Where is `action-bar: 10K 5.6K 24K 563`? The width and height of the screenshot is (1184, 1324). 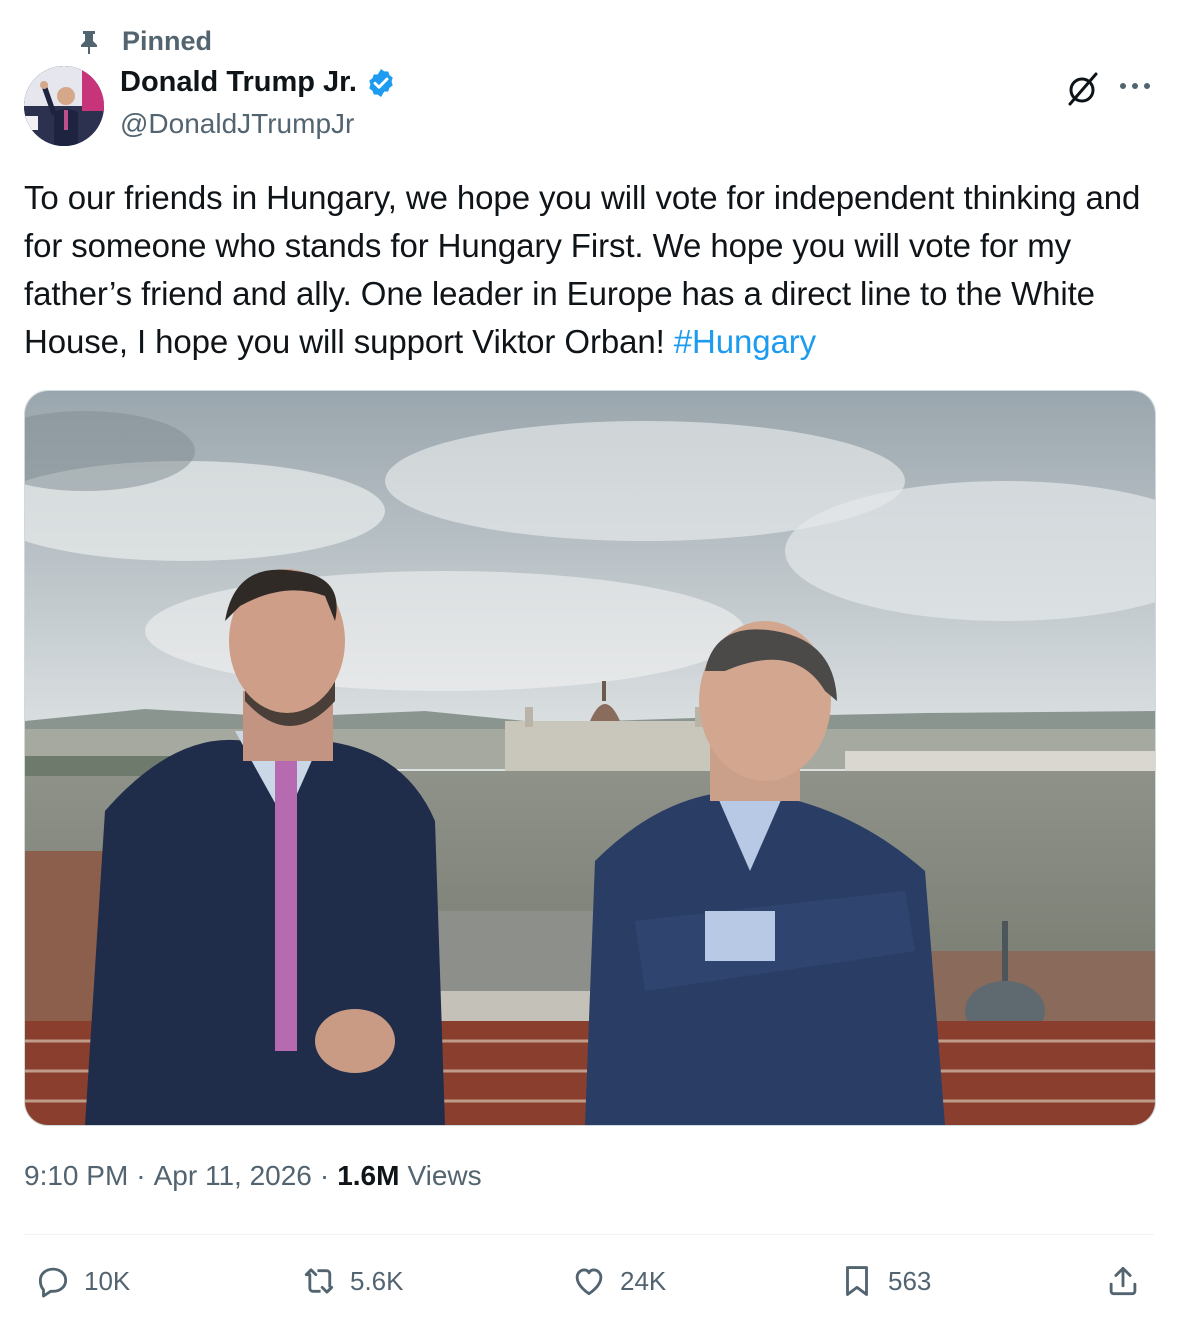
action-bar: 10K 5.6K 24K 563 is located at coordinates (592, 1286).